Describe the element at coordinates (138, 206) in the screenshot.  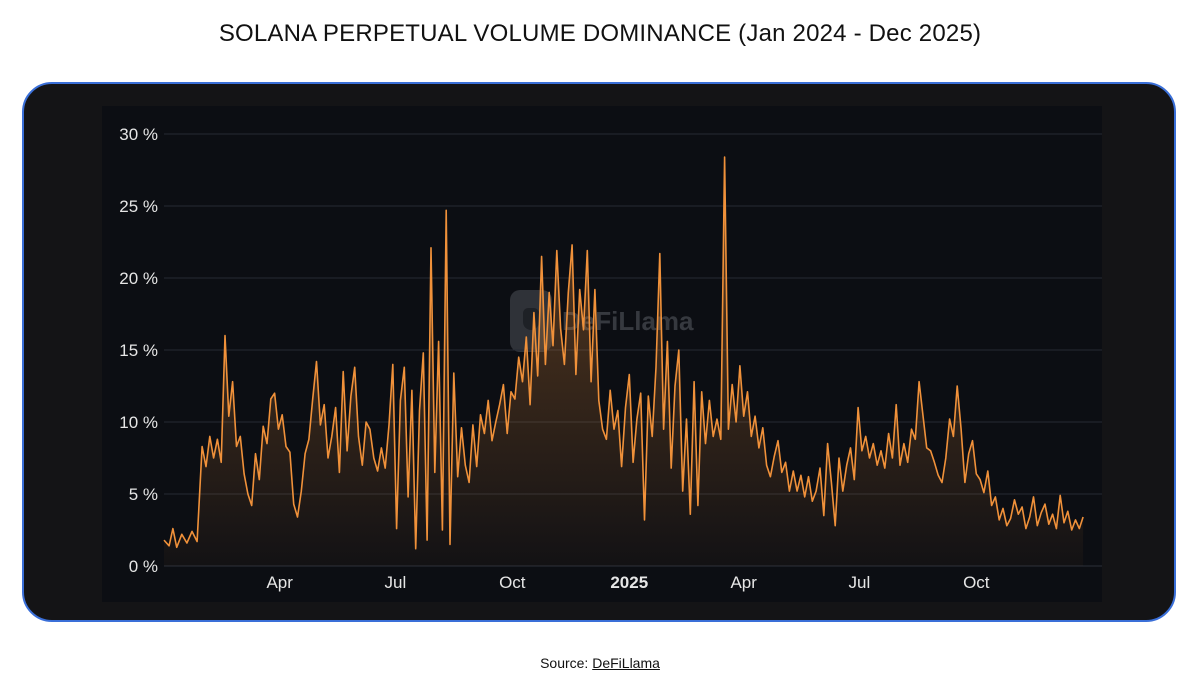
I see `y-tick-label: 25 %` at that location.